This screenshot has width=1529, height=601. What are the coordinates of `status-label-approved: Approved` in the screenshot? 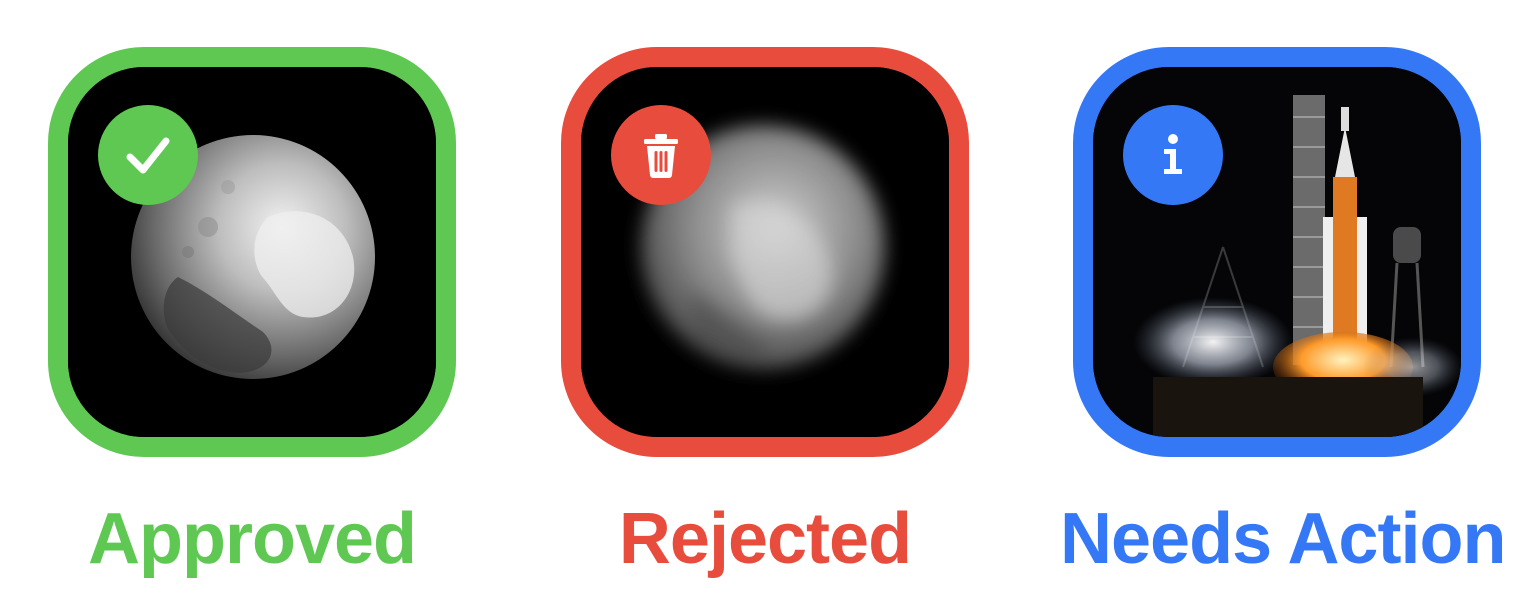 It's located at (252, 539).